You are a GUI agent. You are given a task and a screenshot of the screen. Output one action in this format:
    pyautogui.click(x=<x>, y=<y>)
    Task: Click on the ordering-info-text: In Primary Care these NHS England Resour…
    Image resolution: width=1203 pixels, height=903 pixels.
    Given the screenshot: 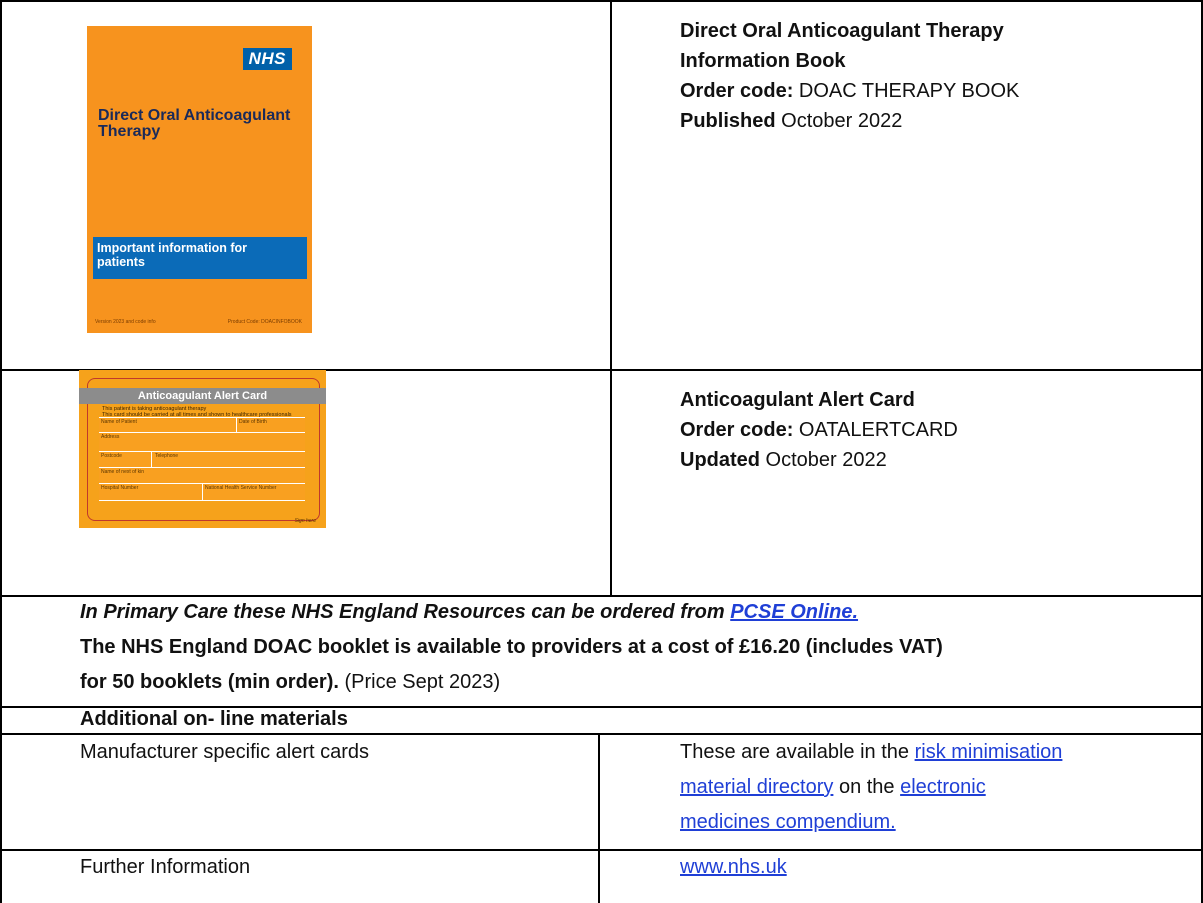 What is the action you would take?
    pyautogui.click(x=405, y=612)
    